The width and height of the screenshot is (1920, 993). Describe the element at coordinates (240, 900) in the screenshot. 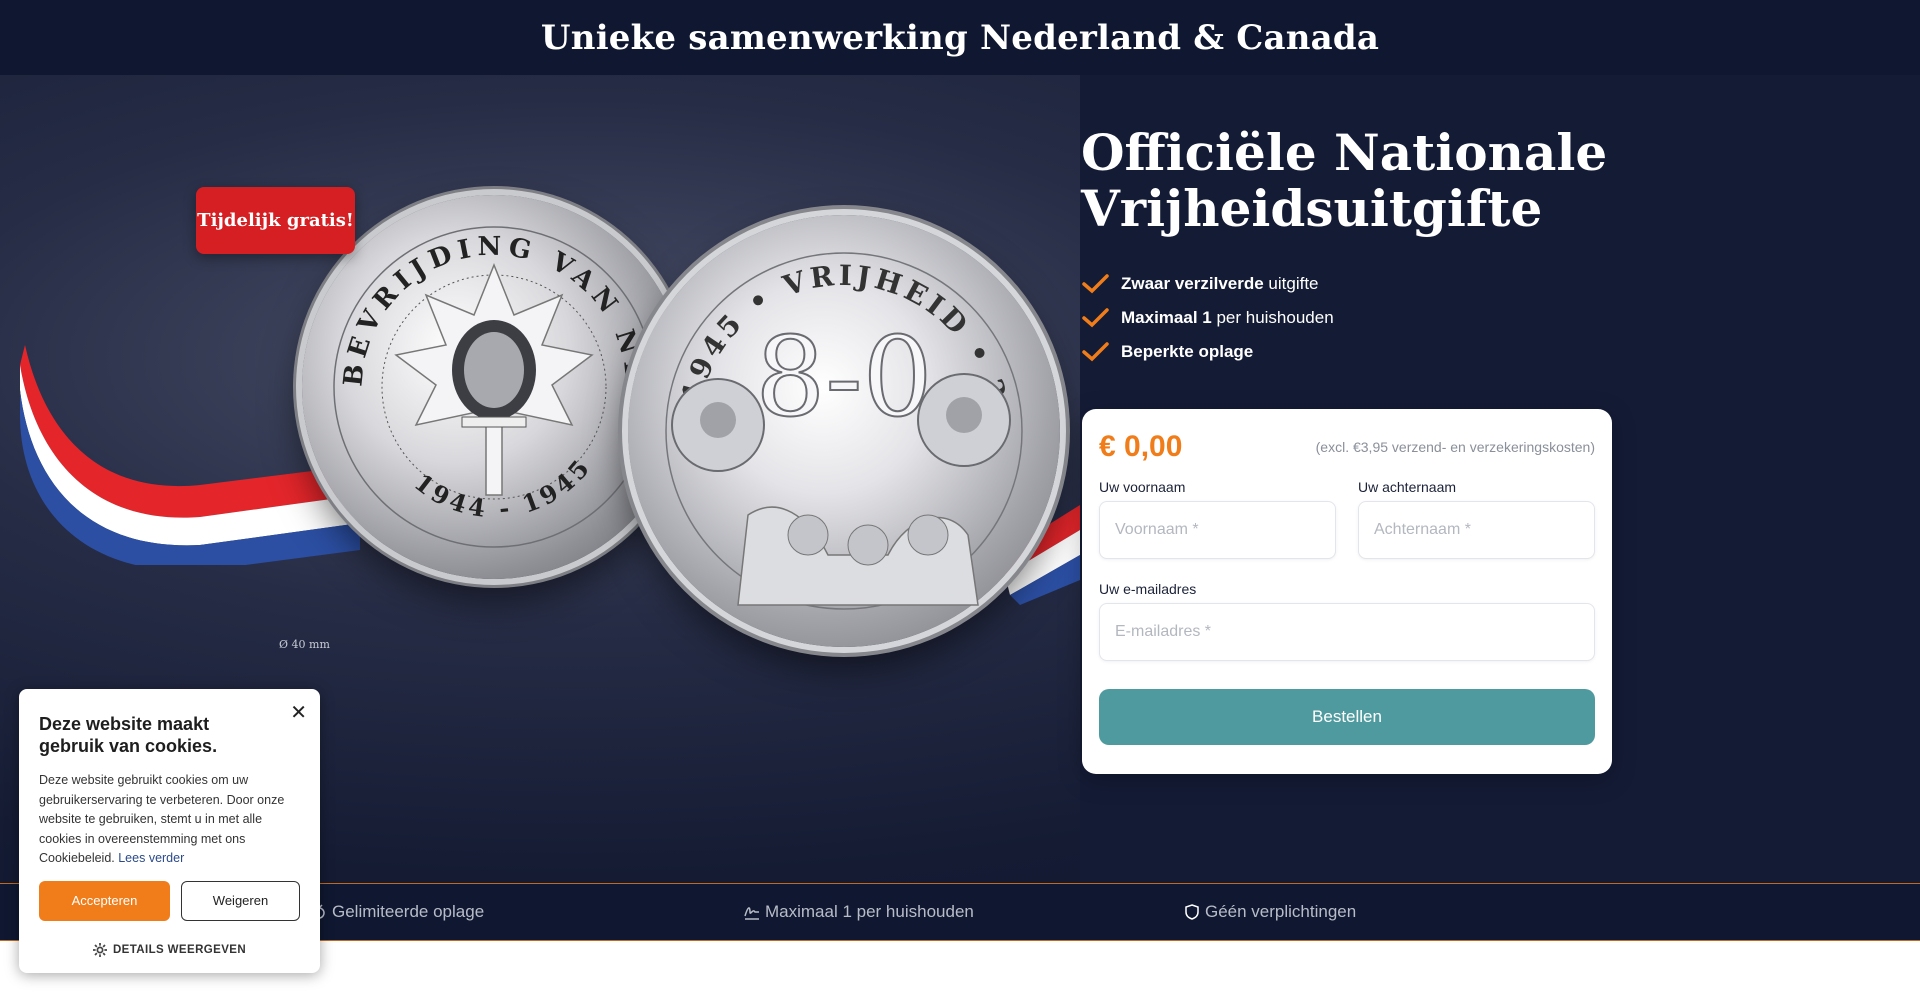

I see `decline-cookies-button: Weigeren` at that location.